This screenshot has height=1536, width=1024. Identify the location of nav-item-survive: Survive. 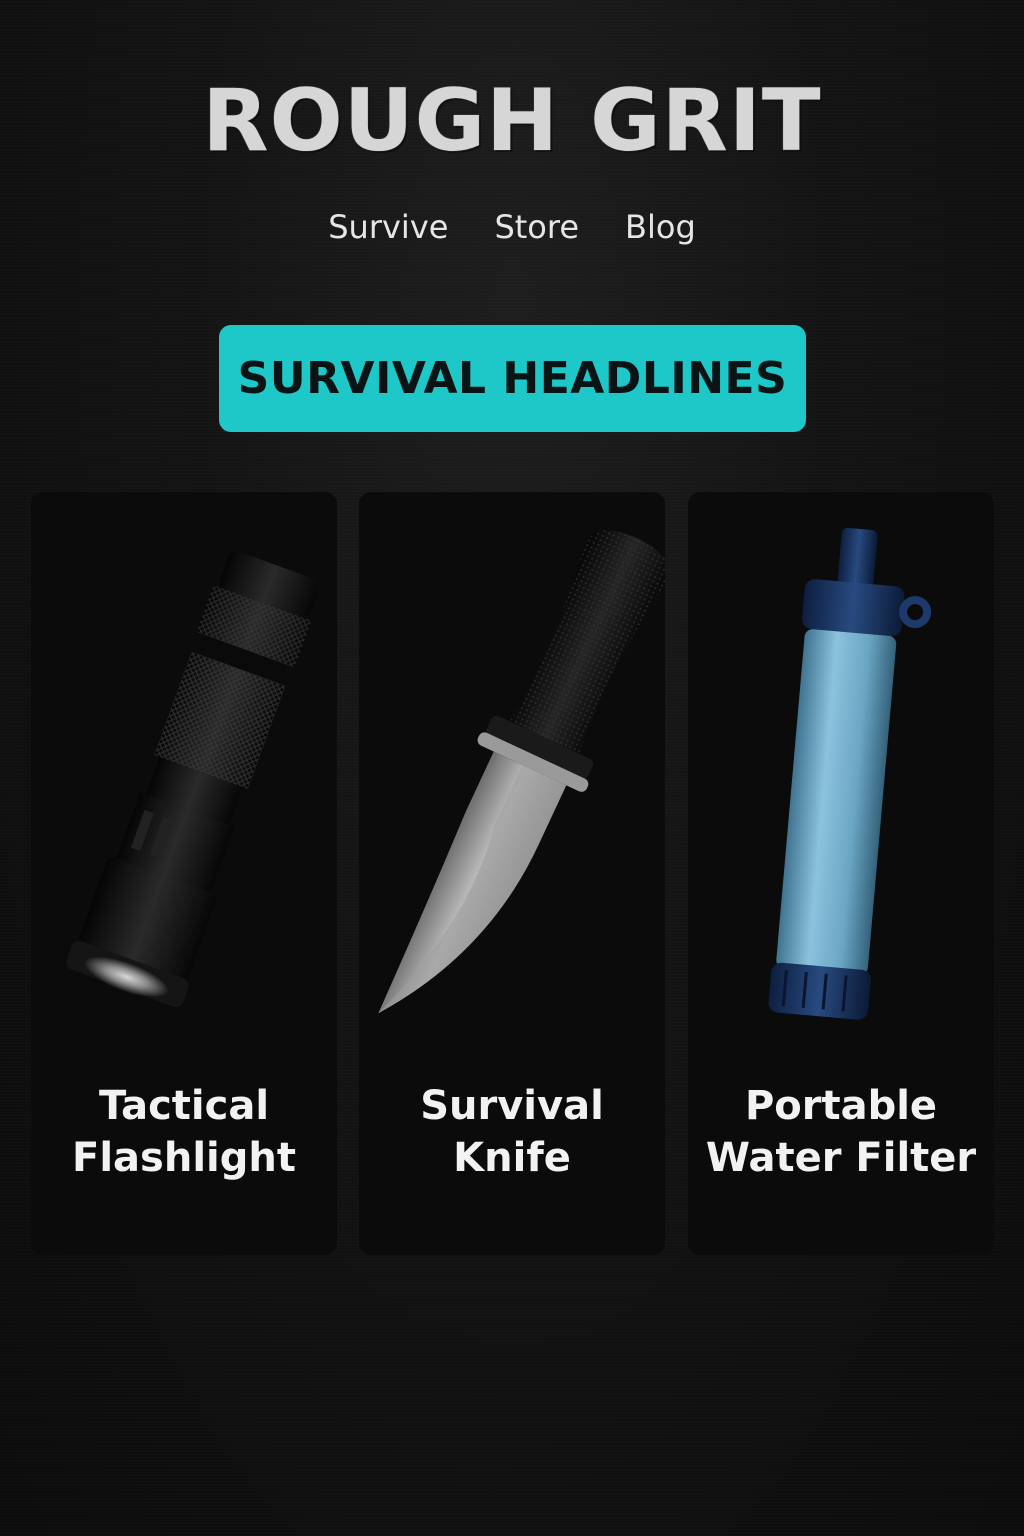
(388, 227).